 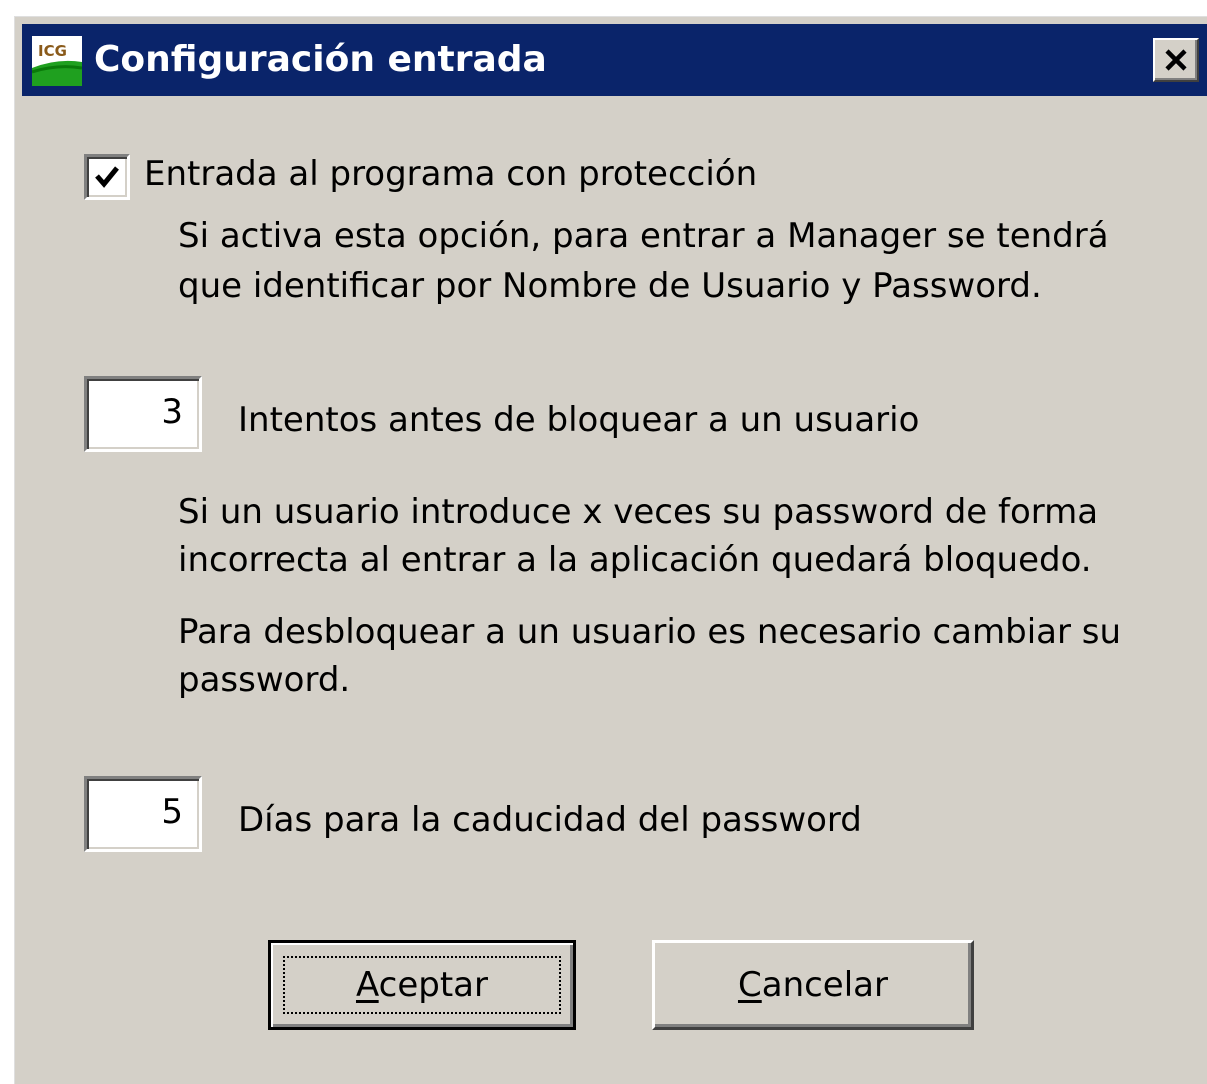 I want to click on accept-button: Aceptar, so click(x=422, y=985).